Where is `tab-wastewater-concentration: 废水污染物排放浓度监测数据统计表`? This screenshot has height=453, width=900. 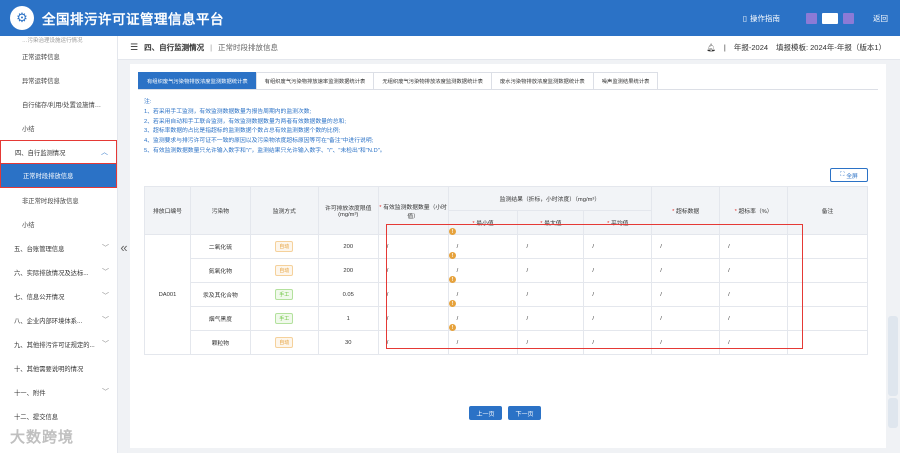 tab-wastewater-concentration: 废水污染物排放浓度监测数据统计表 is located at coordinates (542, 80).